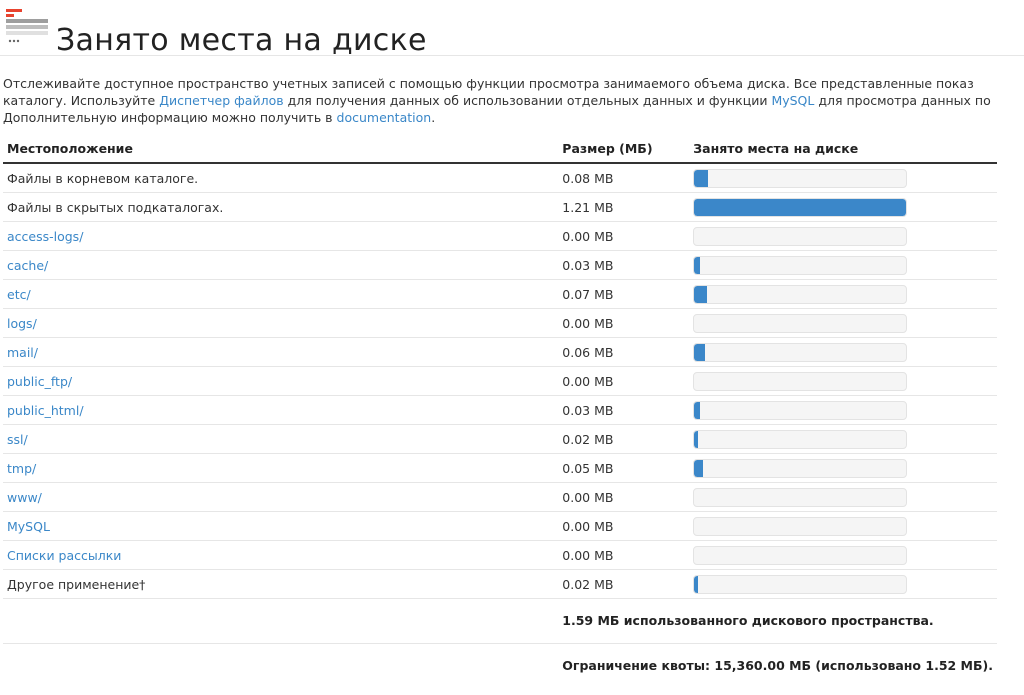 The image size is (1024, 695). Describe the element at coordinates (64, 555) in the screenshot. I see `location-link: Списки рассылки` at that location.